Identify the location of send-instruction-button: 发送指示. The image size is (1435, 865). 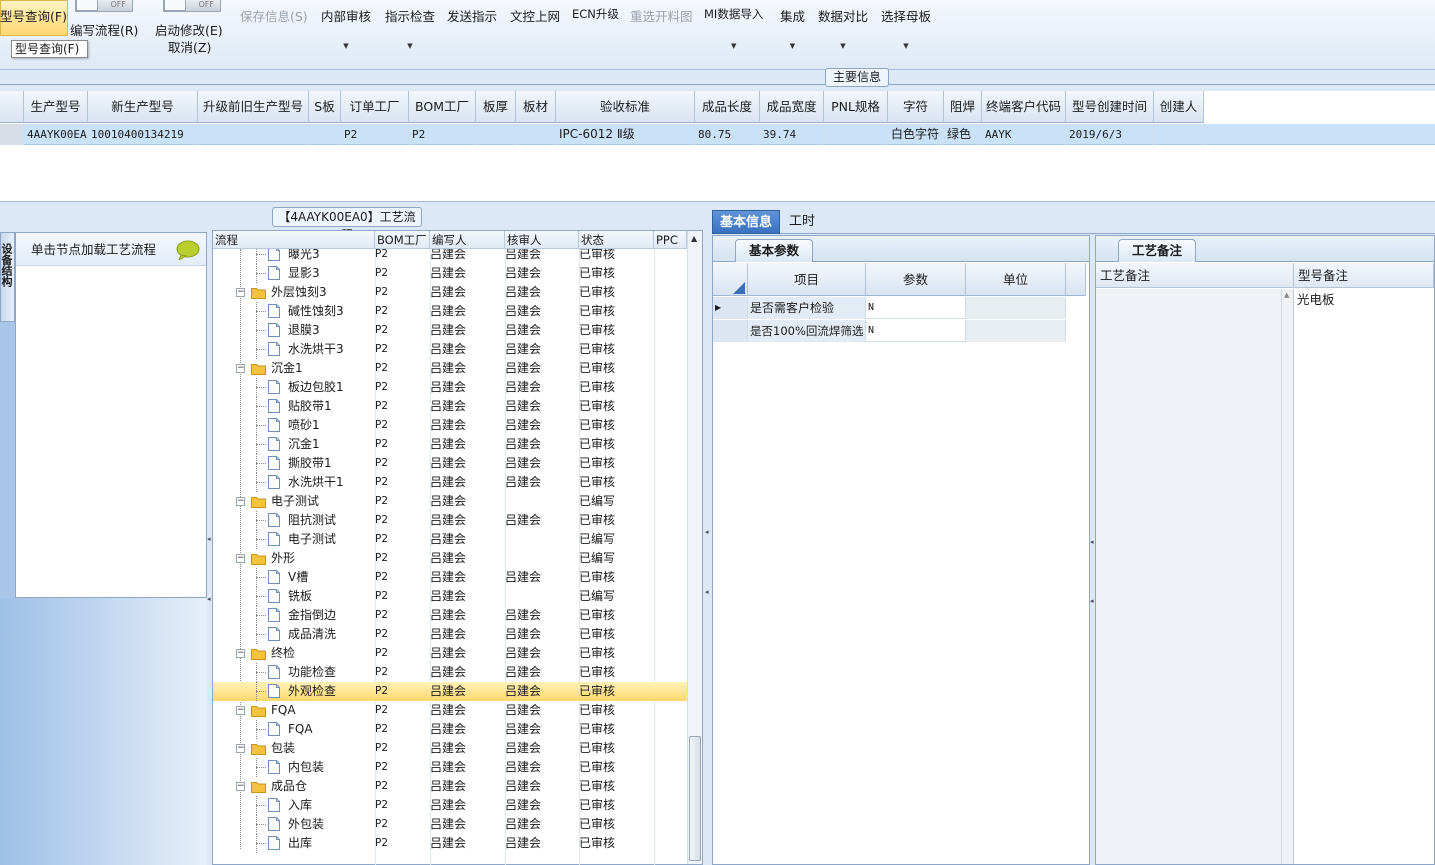
(472, 15).